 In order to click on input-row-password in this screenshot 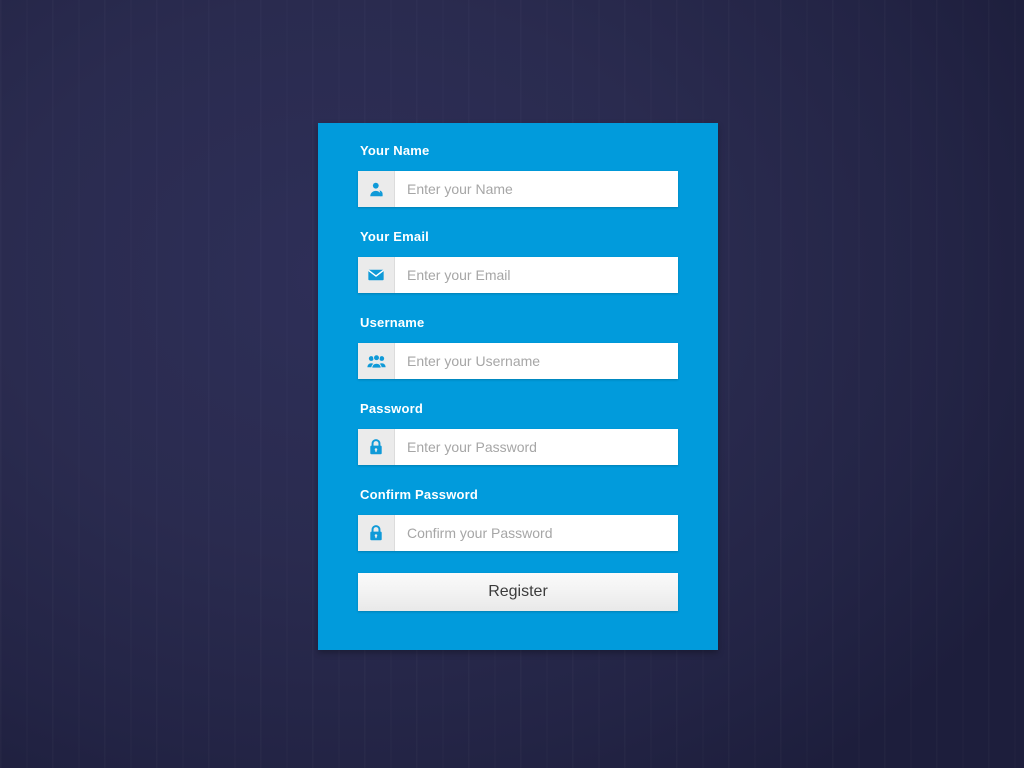, I will do `click(518, 447)`.